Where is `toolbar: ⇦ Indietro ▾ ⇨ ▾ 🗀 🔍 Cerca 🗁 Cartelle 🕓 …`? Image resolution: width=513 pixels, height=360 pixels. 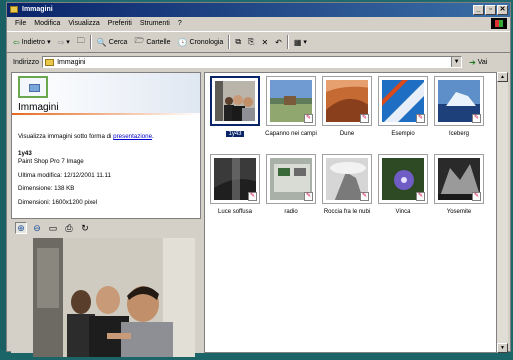 toolbar: ⇦ Indietro ▾ ⇨ ▾ 🗀 🔍 Cerca 🗁 Cartelle 🕓 … is located at coordinates (258, 42).